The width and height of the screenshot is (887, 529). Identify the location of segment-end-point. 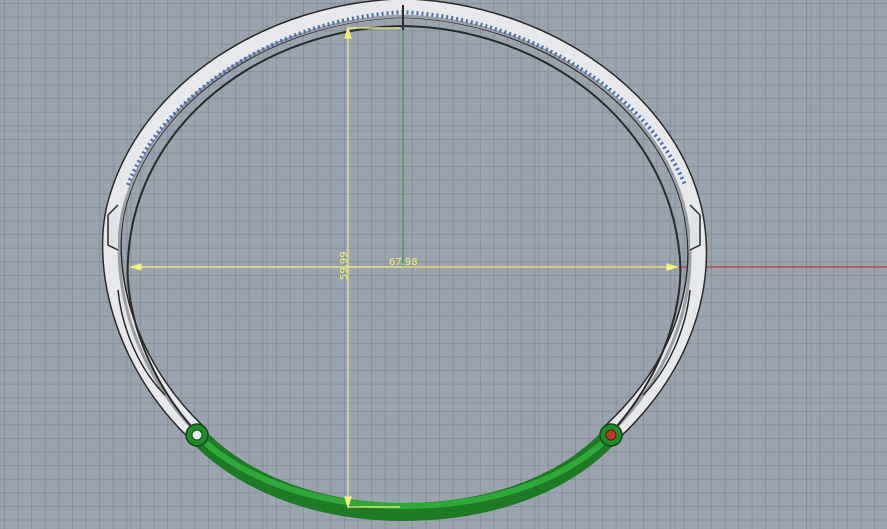
(611, 435).